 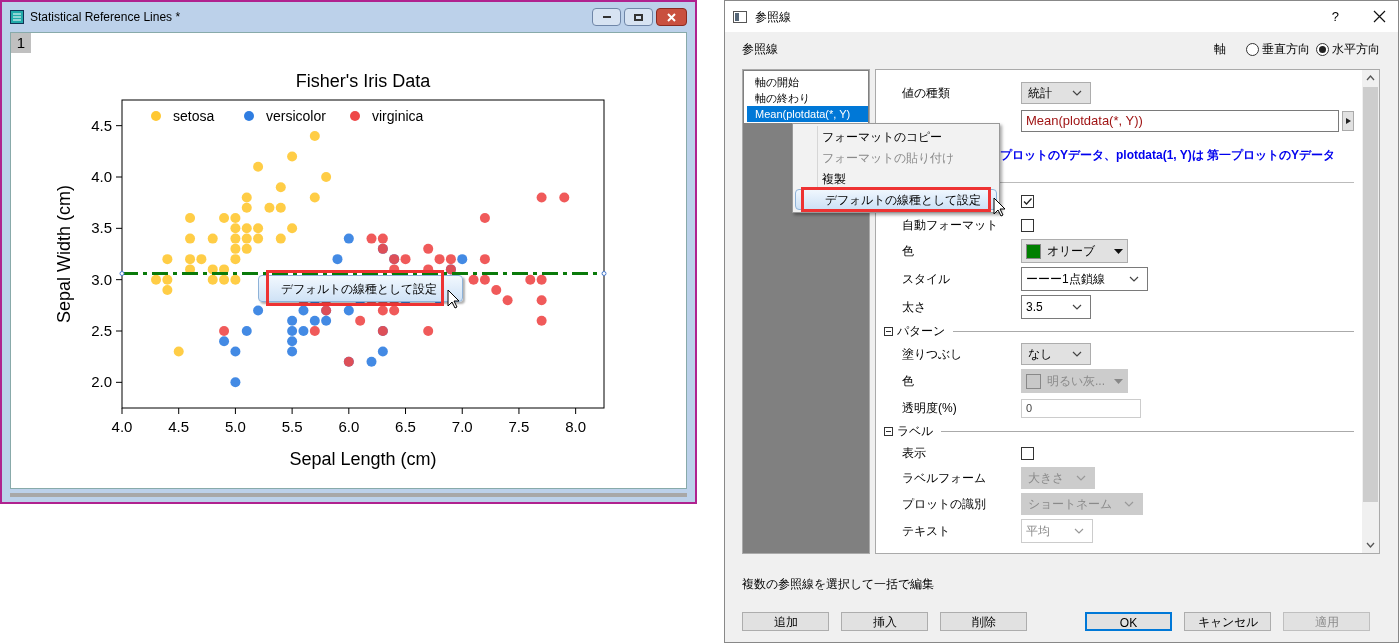 I want to click on chart-title: Fisher's Iris Data, so click(x=363, y=81).